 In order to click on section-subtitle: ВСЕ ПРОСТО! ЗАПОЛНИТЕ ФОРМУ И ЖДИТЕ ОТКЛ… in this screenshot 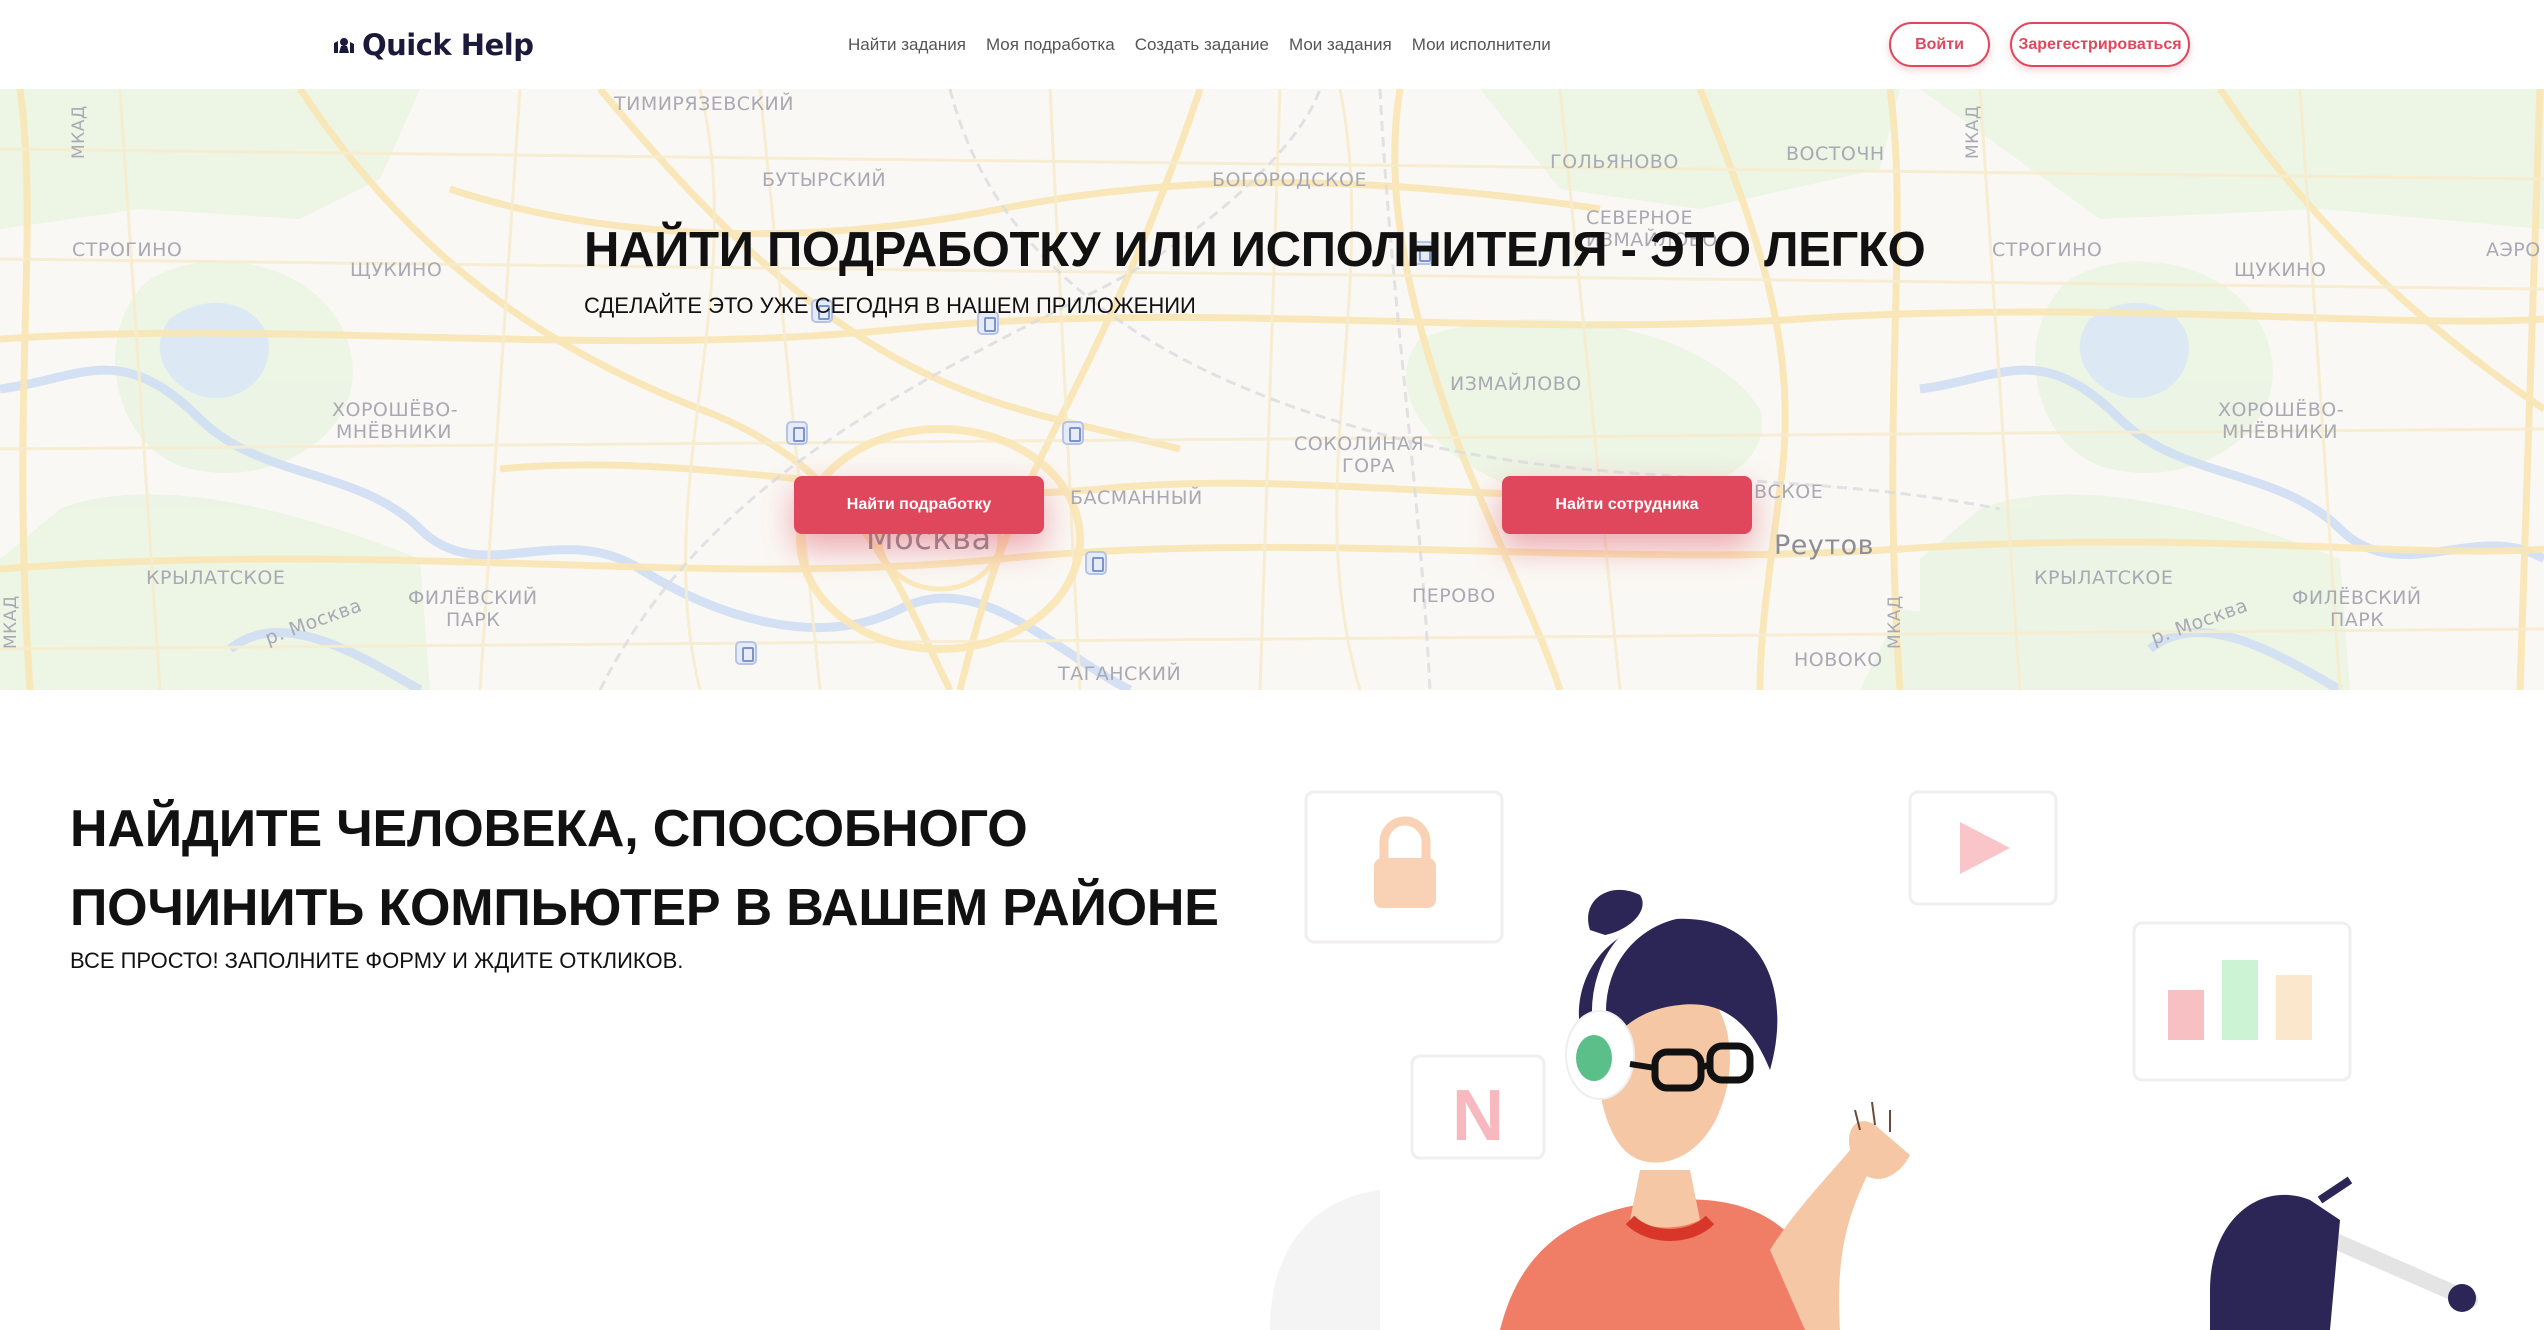, I will do `click(377, 960)`.